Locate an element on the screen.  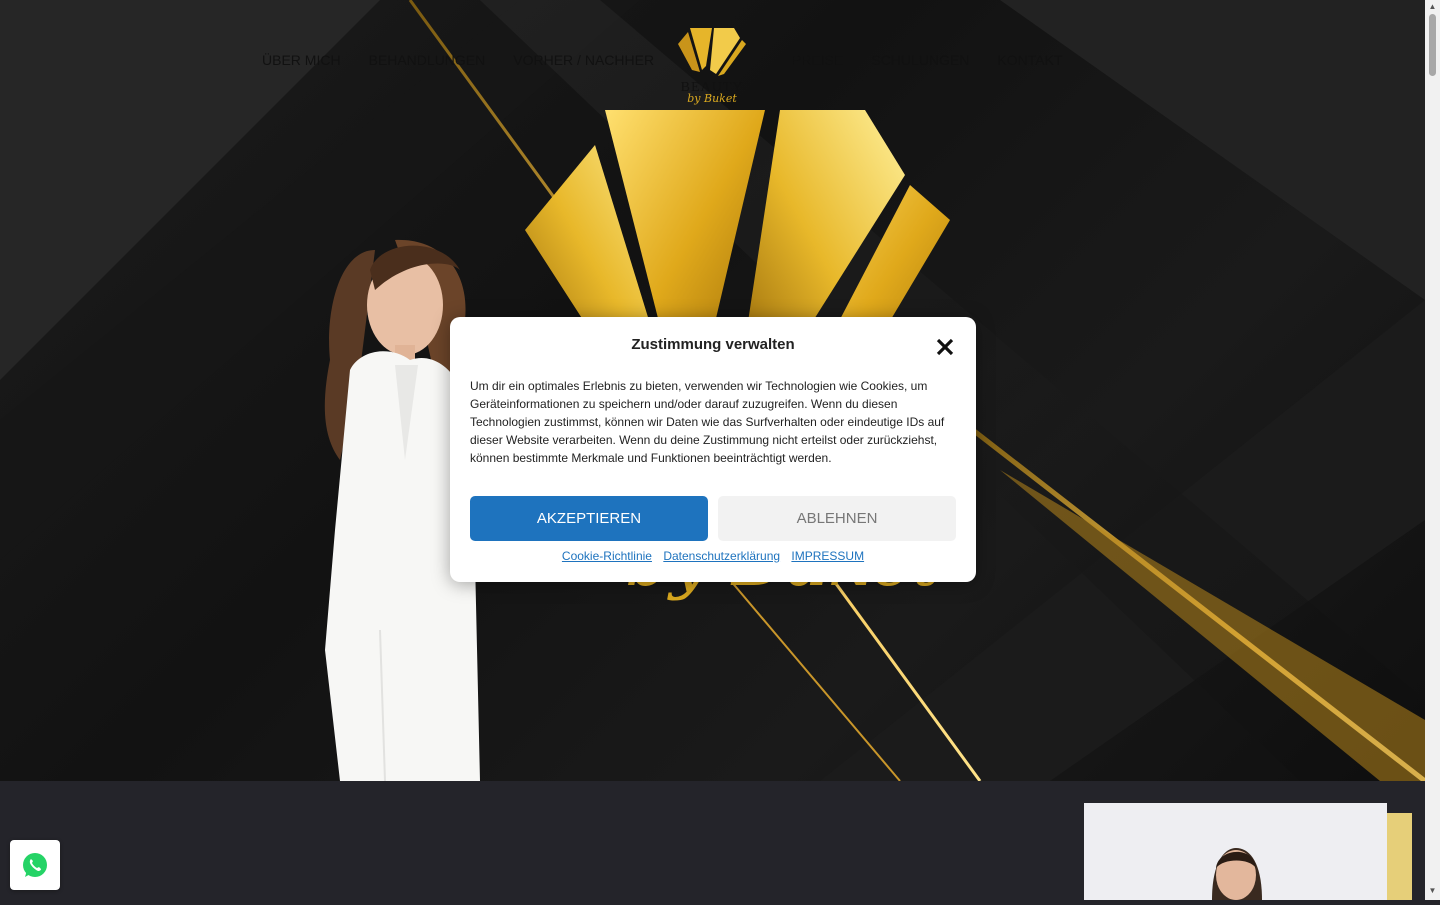
whatsapp-icon is located at coordinates (35, 865).